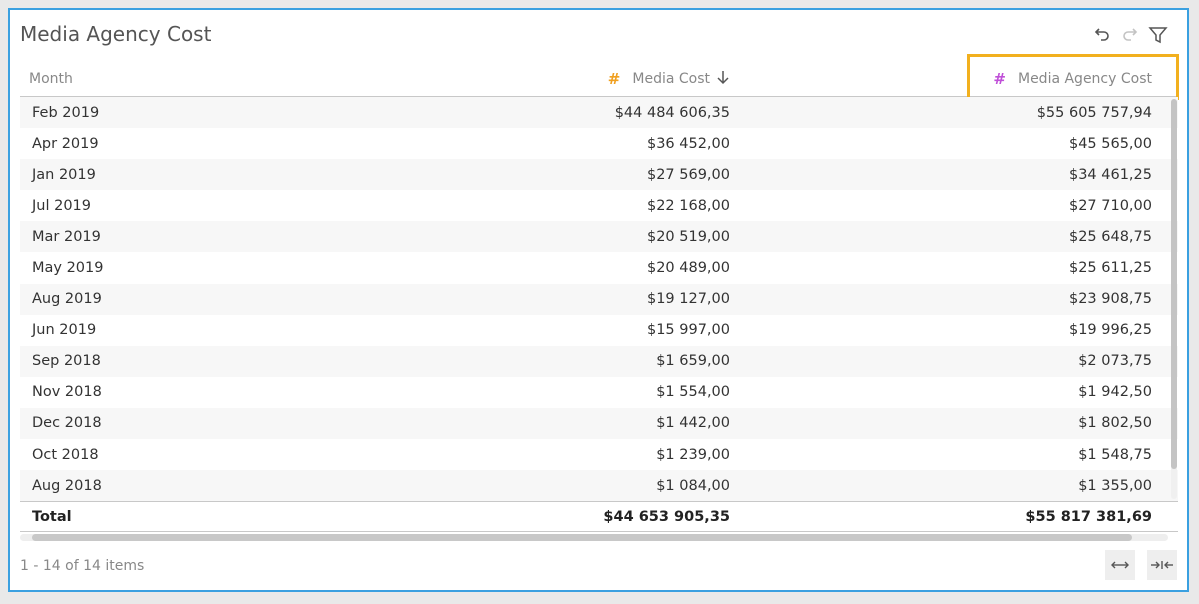 The width and height of the screenshot is (1199, 604). Describe the element at coordinates (1115, 392) in the screenshot. I see `cell-media-agency-cost: $1 942,50` at that location.